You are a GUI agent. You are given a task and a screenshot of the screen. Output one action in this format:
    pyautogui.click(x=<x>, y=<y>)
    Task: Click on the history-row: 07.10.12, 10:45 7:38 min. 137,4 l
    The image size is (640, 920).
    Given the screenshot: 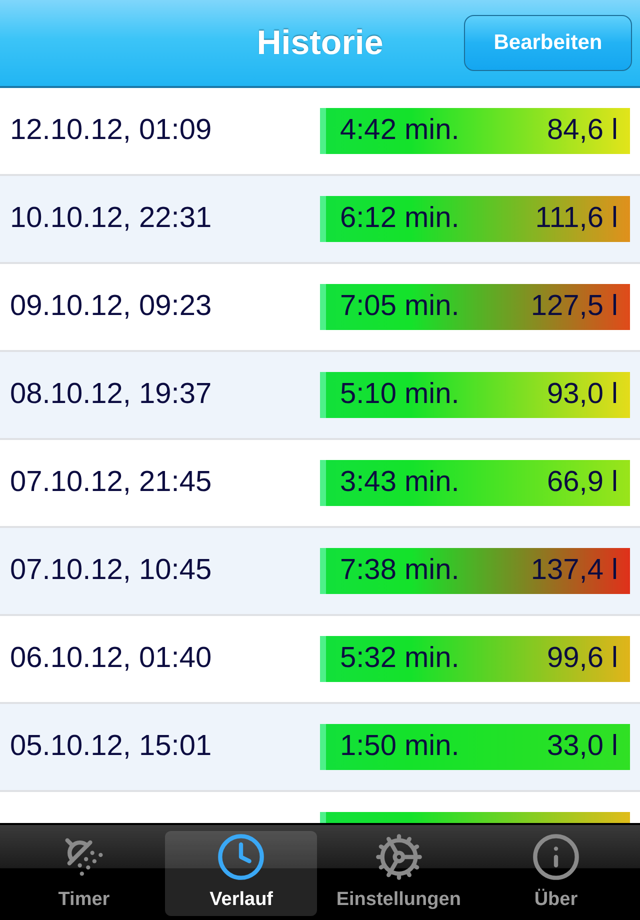 What is the action you would take?
    pyautogui.click(x=320, y=572)
    